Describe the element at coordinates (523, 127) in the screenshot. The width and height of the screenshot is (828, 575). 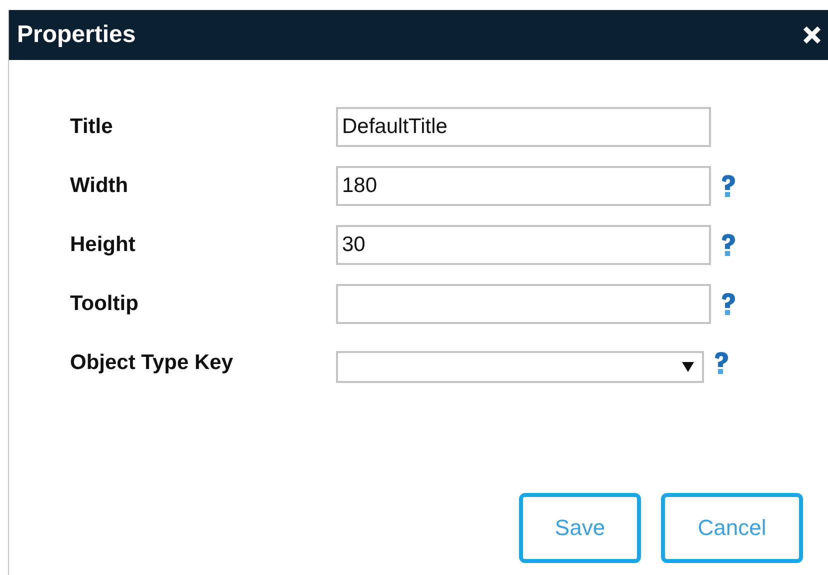
I see `input-field: DefaultTitle` at that location.